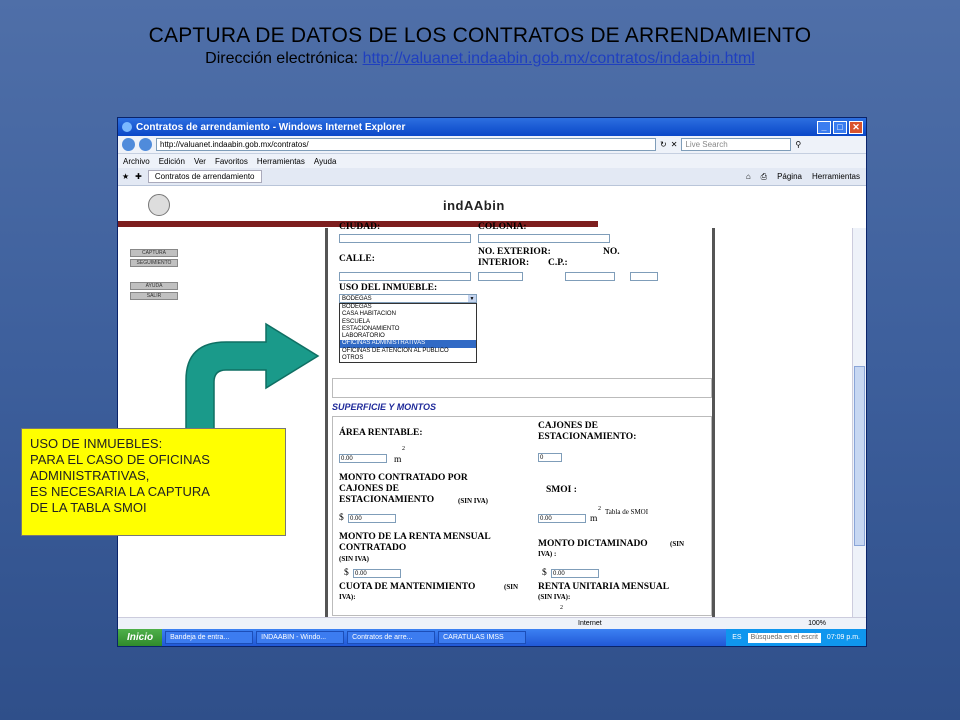 This screenshot has width=960, height=720. What do you see at coordinates (281, 161) in the screenshot?
I see `menu-herramientas: Herramientas` at bounding box center [281, 161].